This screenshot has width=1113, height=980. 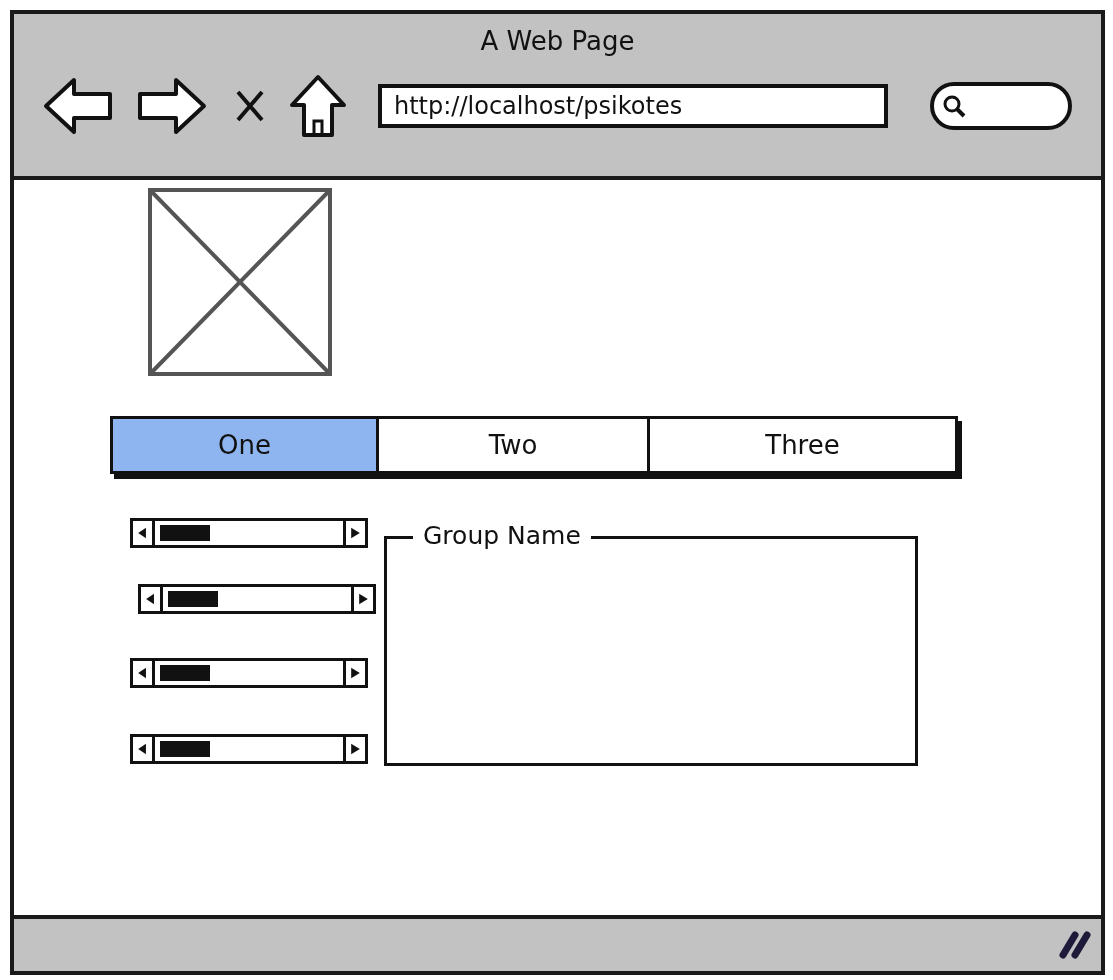 What do you see at coordinates (557, 41) in the screenshot?
I see `window-title: A Web Page` at bounding box center [557, 41].